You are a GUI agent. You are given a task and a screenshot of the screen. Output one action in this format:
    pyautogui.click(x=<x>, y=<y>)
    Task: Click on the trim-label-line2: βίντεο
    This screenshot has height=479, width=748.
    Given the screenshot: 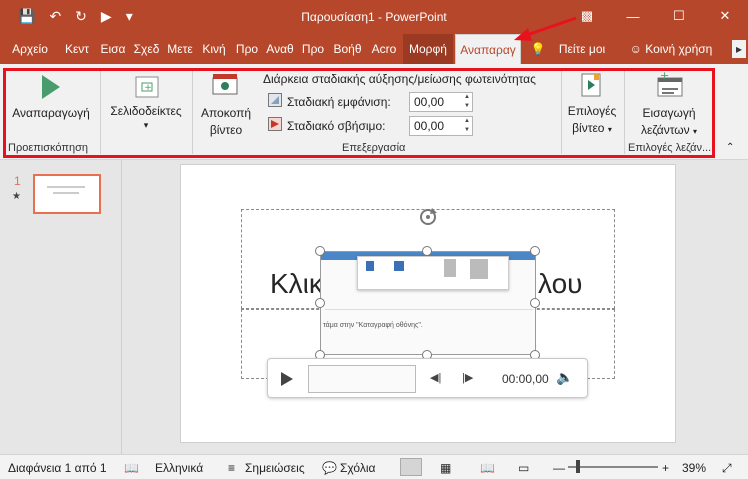 What is the action you would take?
    pyautogui.click(x=226, y=130)
    